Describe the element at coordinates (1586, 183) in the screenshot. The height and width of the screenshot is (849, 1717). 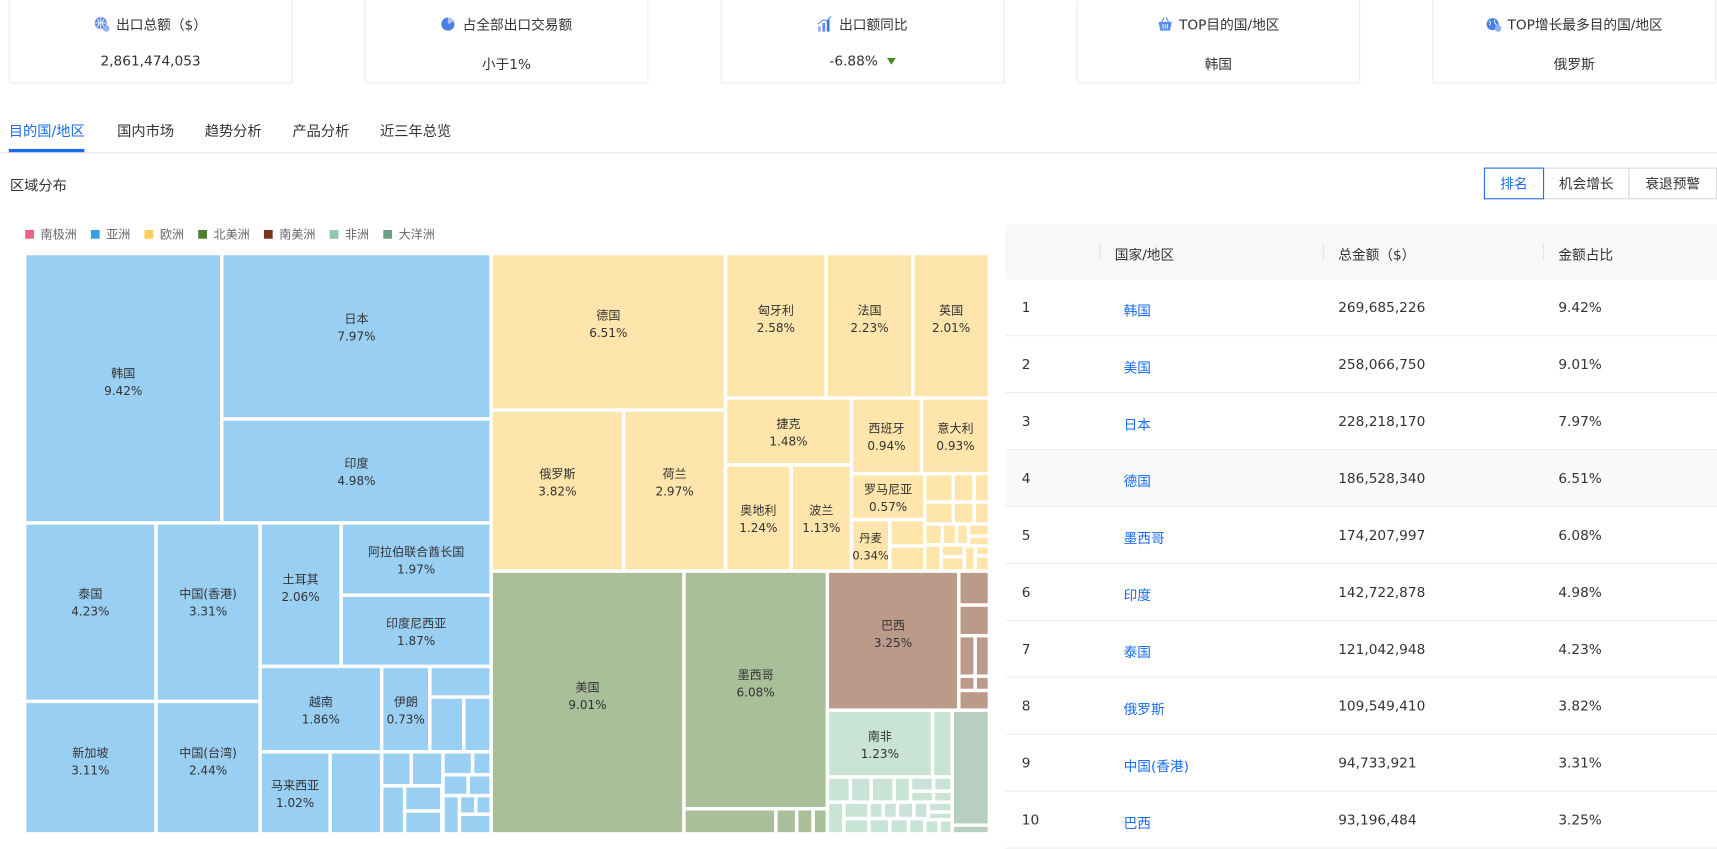
I see `opportunity-growth-button: 机会增长` at that location.